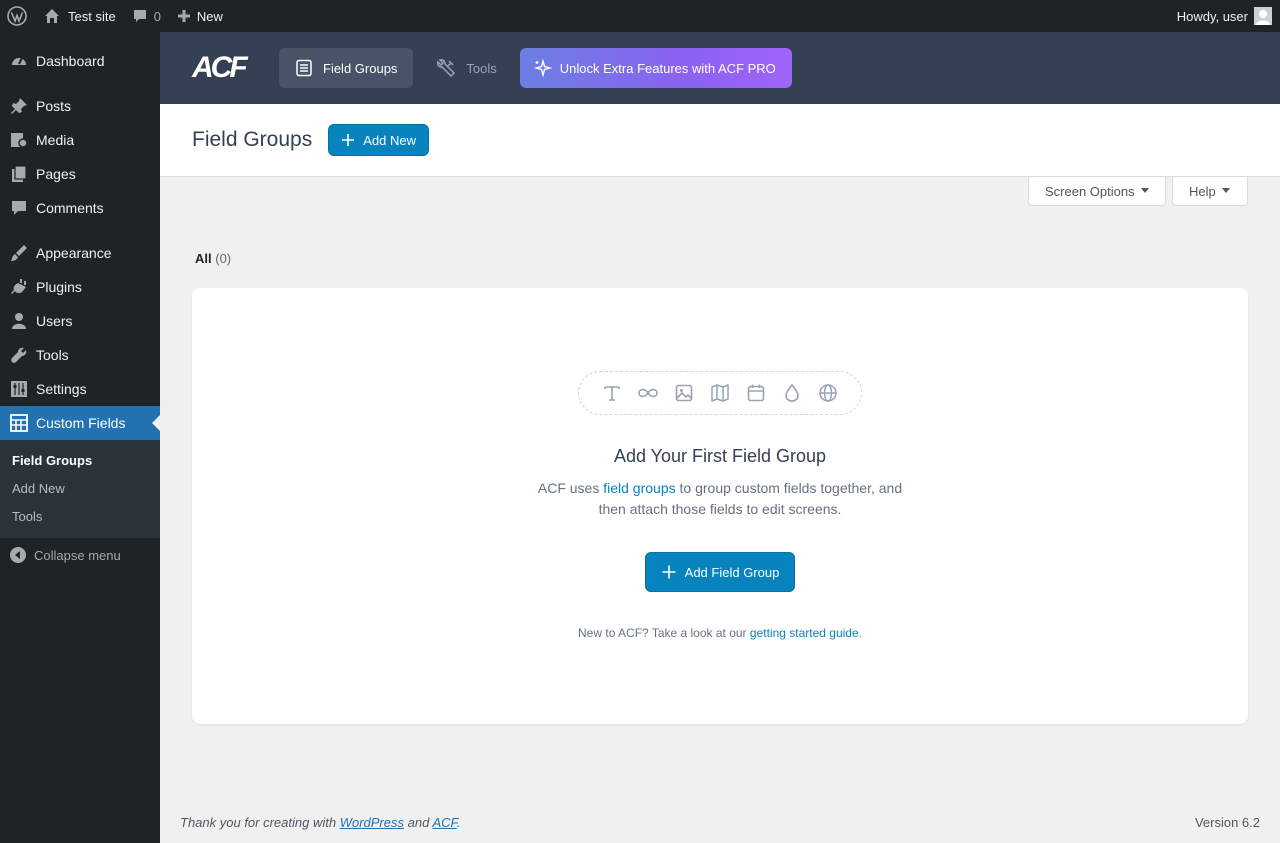 Image resolution: width=1280 pixels, height=843 pixels. Describe the element at coordinates (19, 174) in the screenshot. I see `pages-icon` at that location.